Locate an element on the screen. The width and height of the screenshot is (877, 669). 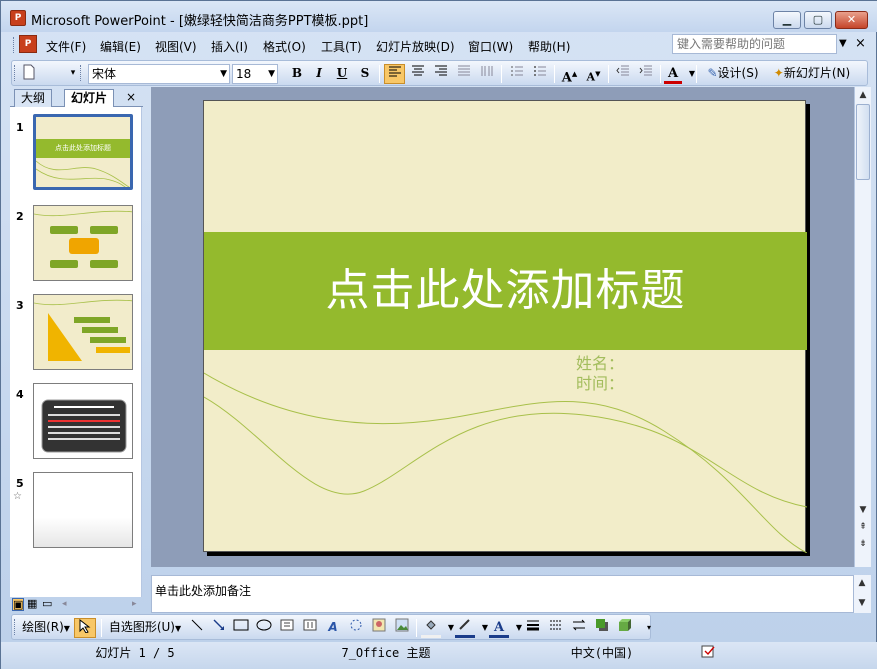
scroll-up-icon: ▲ is located at coordinates (863, 95).